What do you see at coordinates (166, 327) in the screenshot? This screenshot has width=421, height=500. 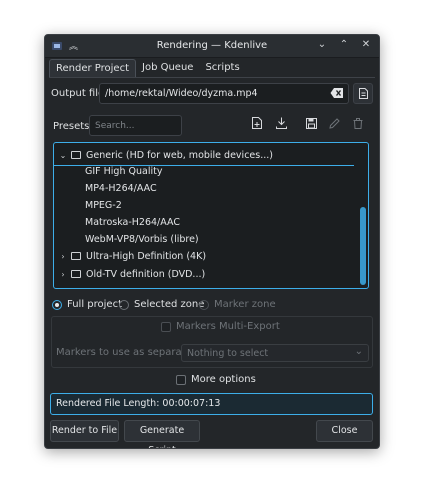 I see `markers-multi-export-checkbox` at bounding box center [166, 327].